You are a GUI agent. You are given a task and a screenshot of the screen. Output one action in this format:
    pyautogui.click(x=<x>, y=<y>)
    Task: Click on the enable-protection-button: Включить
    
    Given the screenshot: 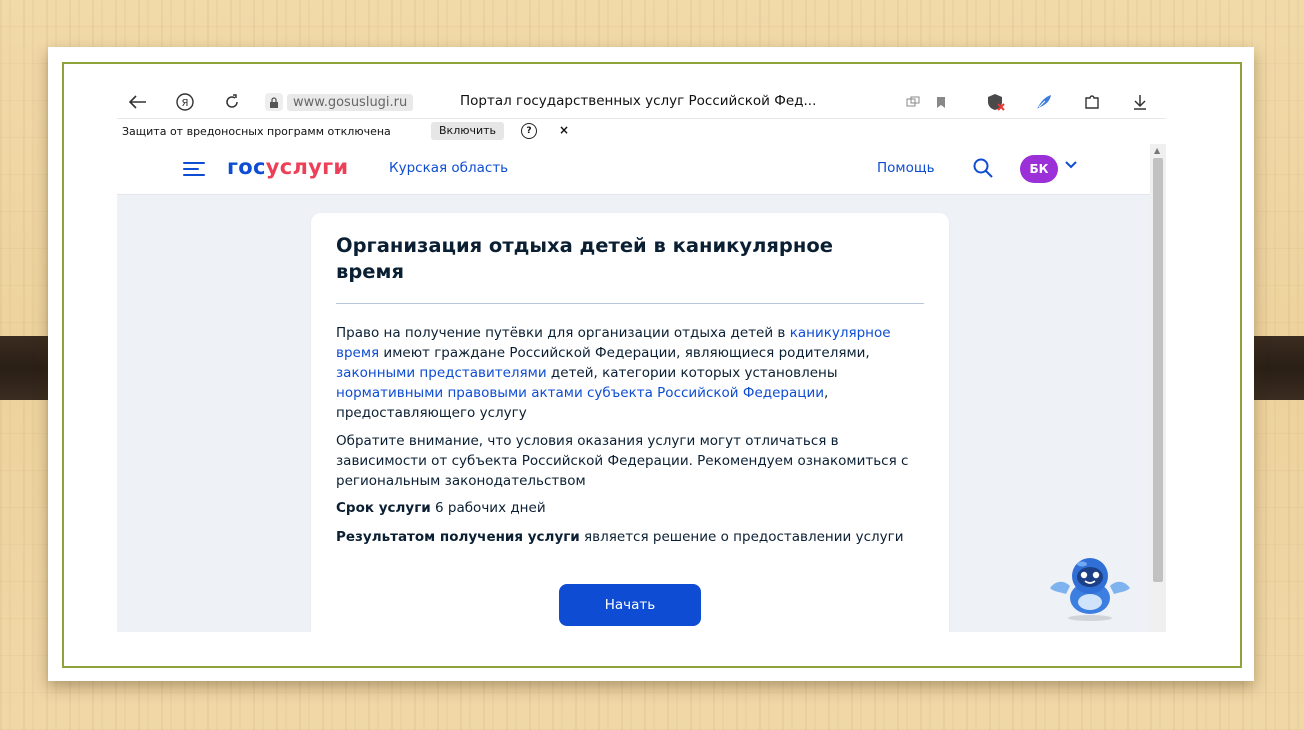 What is the action you would take?
    pyautogui.click(x=468, y=131)
    